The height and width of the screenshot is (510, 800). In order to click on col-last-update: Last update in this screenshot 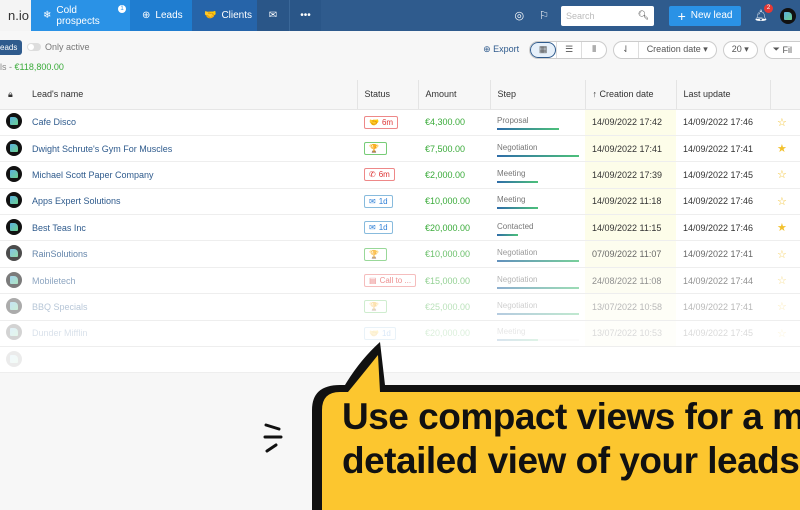, I will do `click(722, 95)`.